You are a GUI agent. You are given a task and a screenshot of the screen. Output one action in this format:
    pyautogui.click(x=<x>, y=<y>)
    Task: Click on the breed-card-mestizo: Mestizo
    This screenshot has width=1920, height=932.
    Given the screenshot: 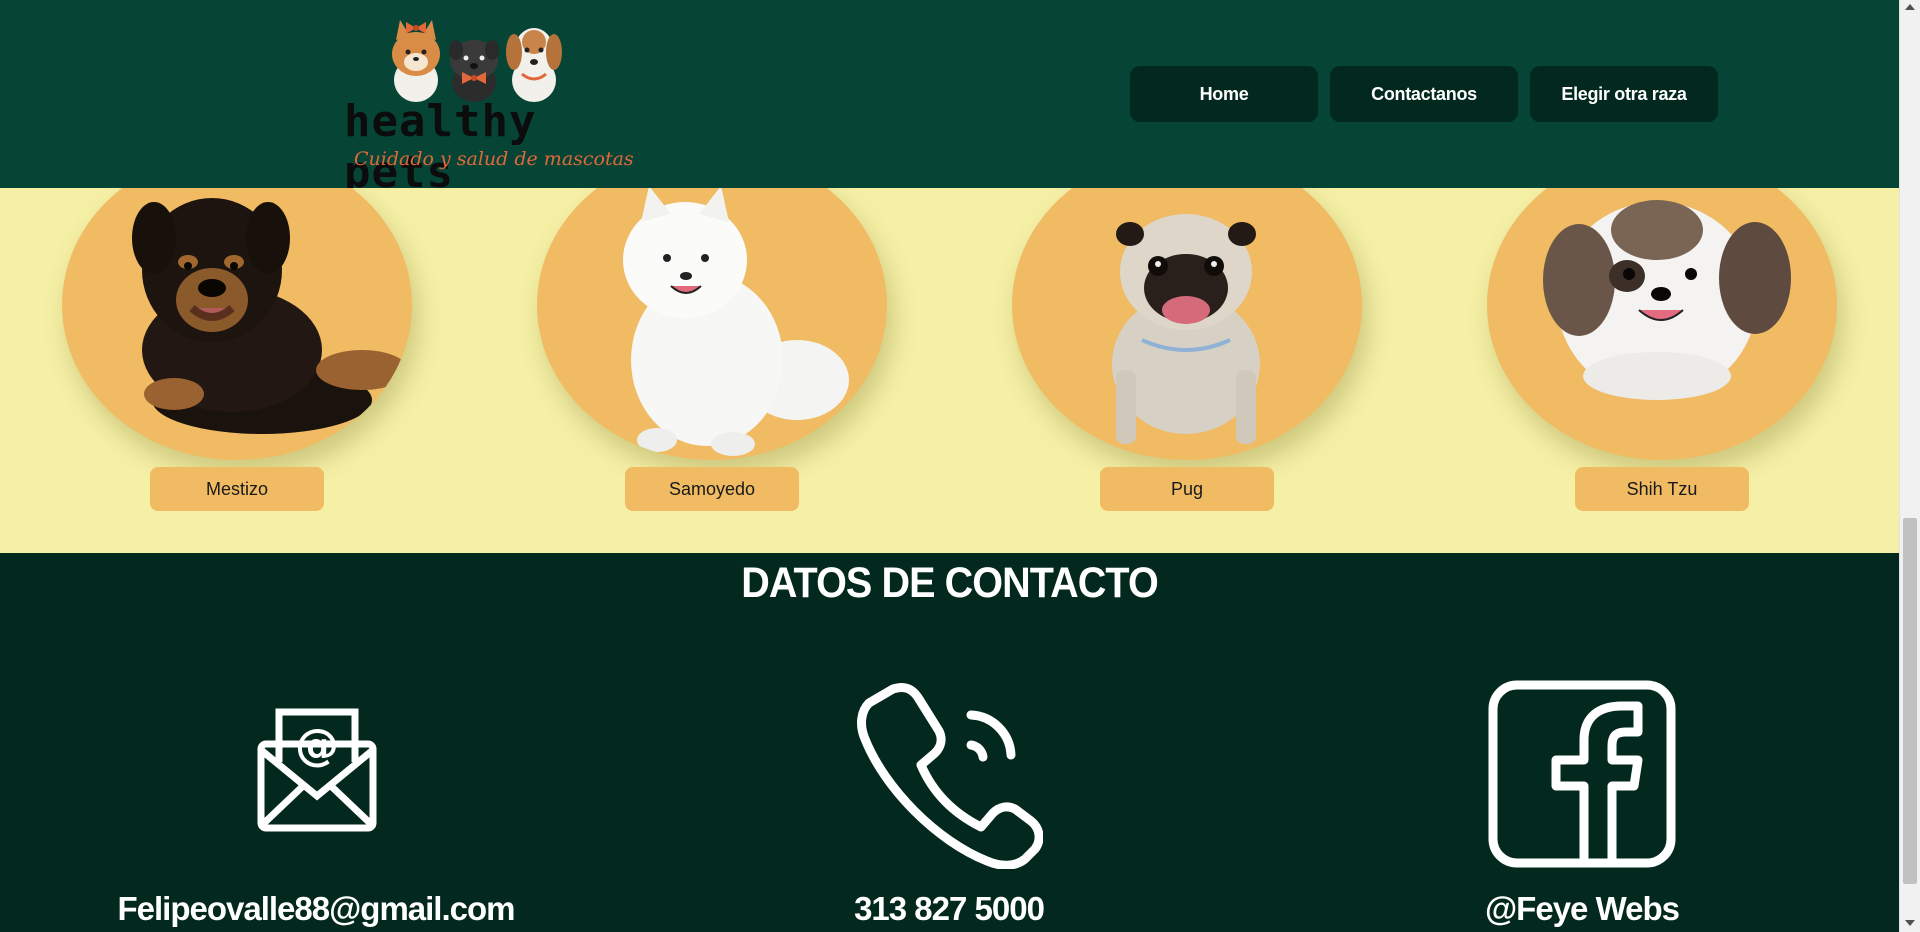 What is the action you would take?
    pyautogui.click(x=237, y=370)
    